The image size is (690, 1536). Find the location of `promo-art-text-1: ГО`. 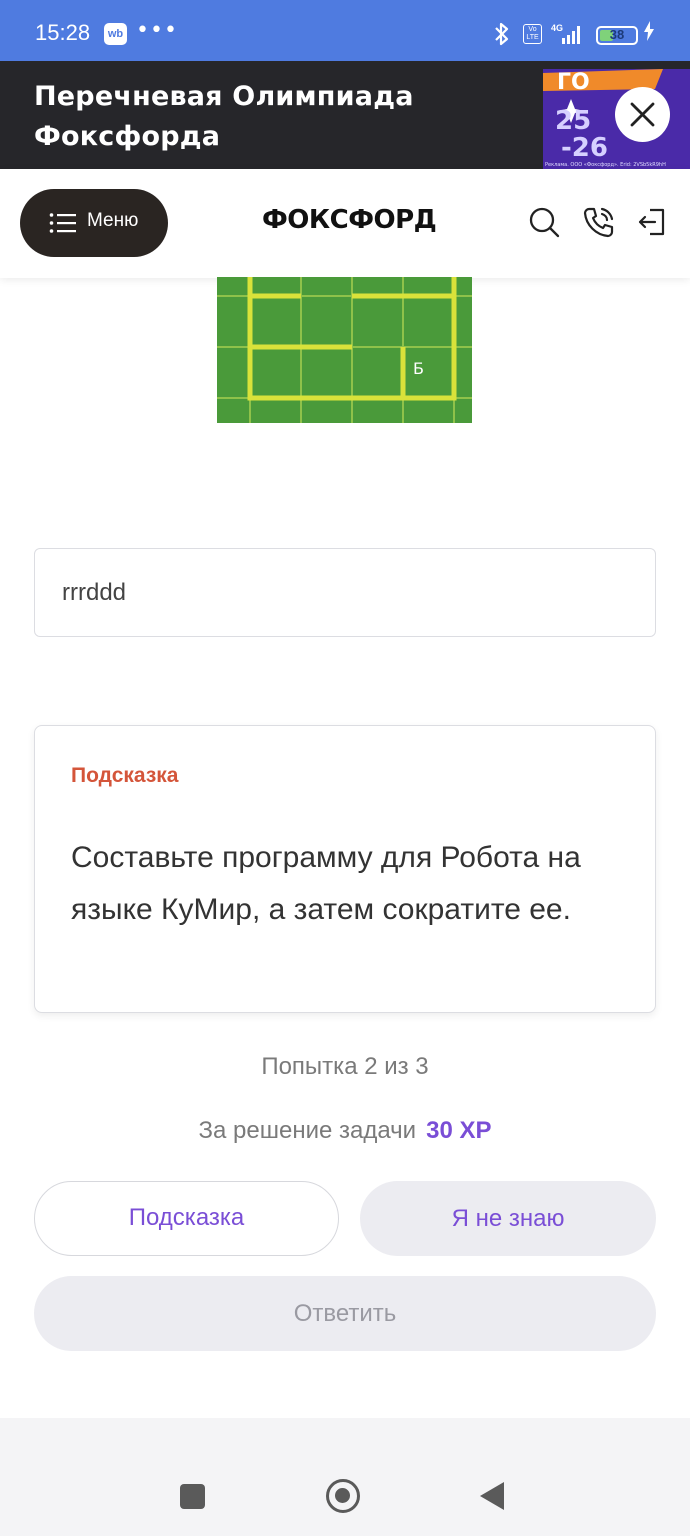

promo-art-text-1: ГО is located at coordinates (573, 82).